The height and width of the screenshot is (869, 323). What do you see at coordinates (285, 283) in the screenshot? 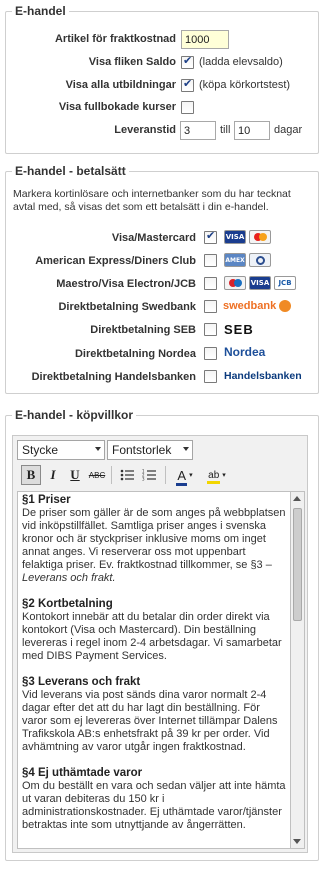
I see `jcb-logo: JCB` at bounding box center [285, 283].